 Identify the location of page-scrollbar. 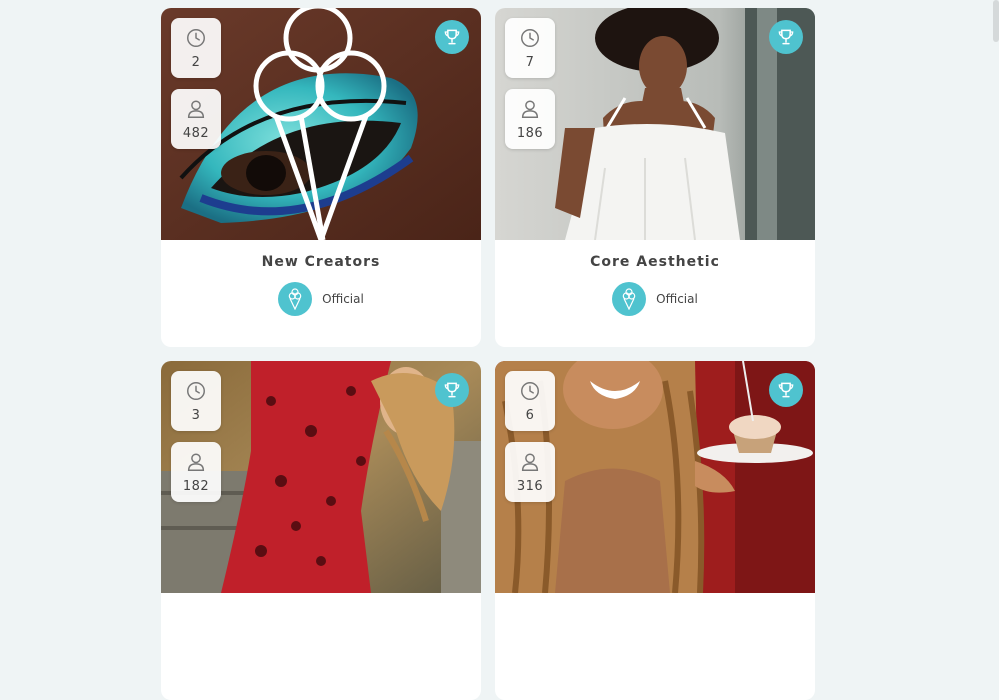
(996, 21).